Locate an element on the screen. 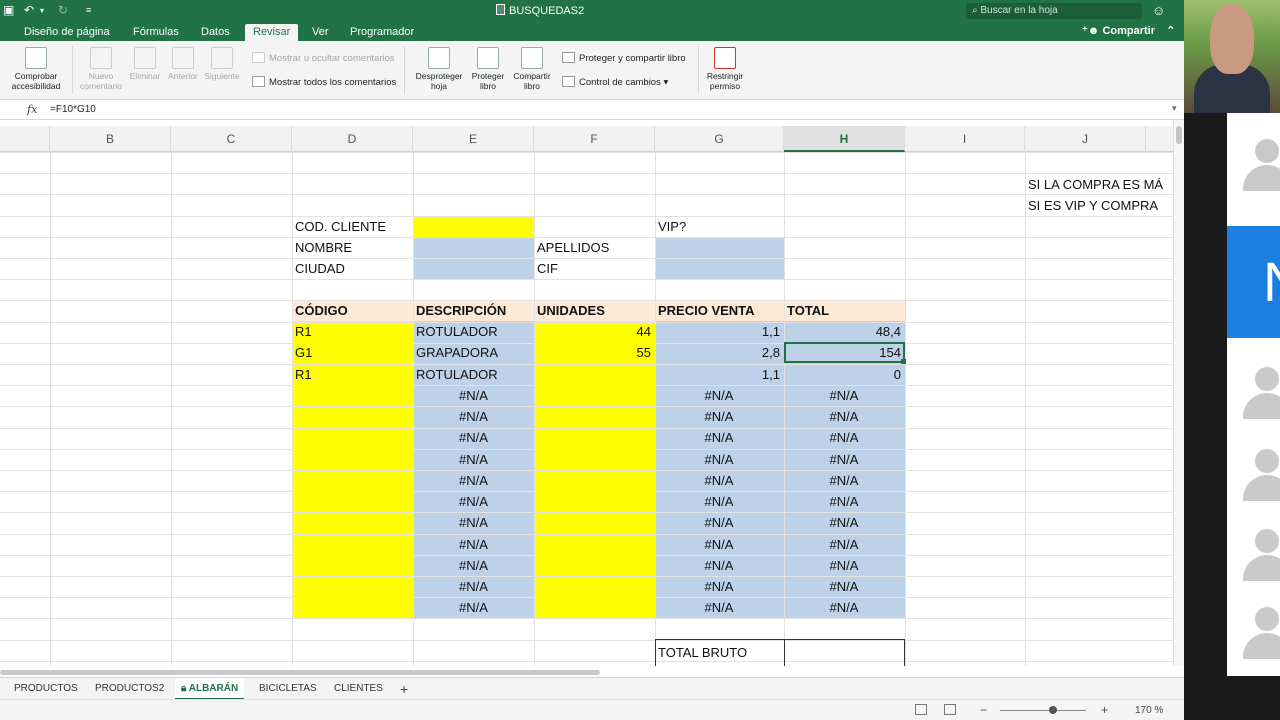  tab-diseno: Diseño de página is located at coordinates (67, 32).